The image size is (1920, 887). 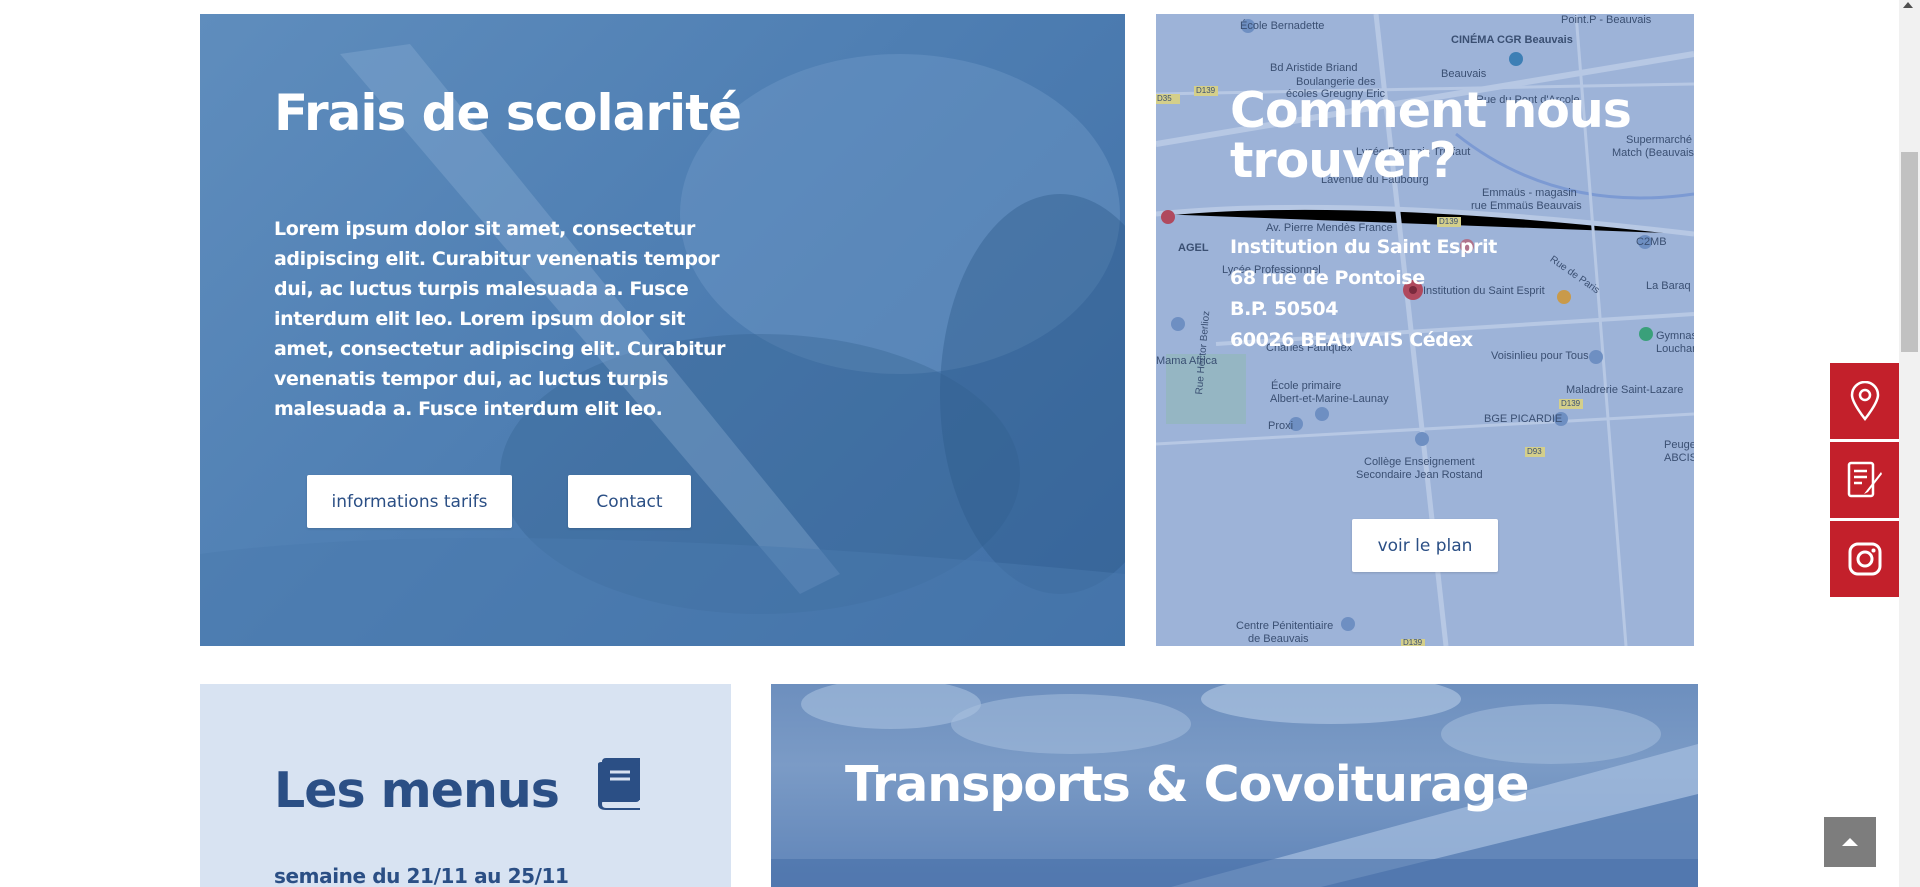 I want to click on transports-card: Transports & Covoiturage, so click(x=1234, y=785).